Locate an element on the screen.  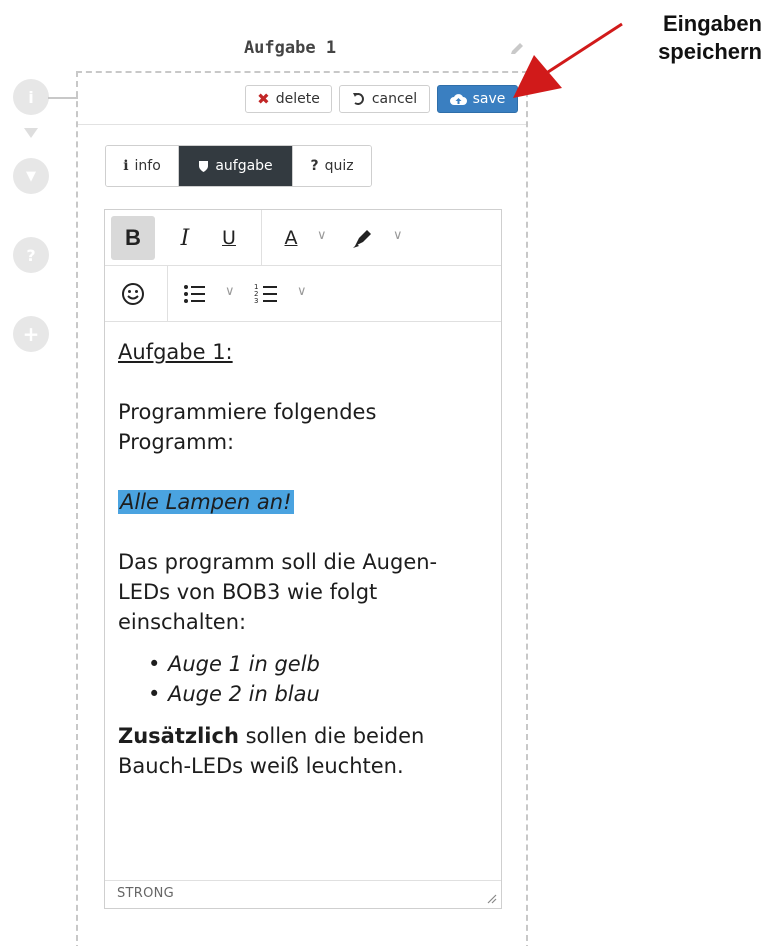
delete-button: ✖ delete is located at coordinates (288, 99).